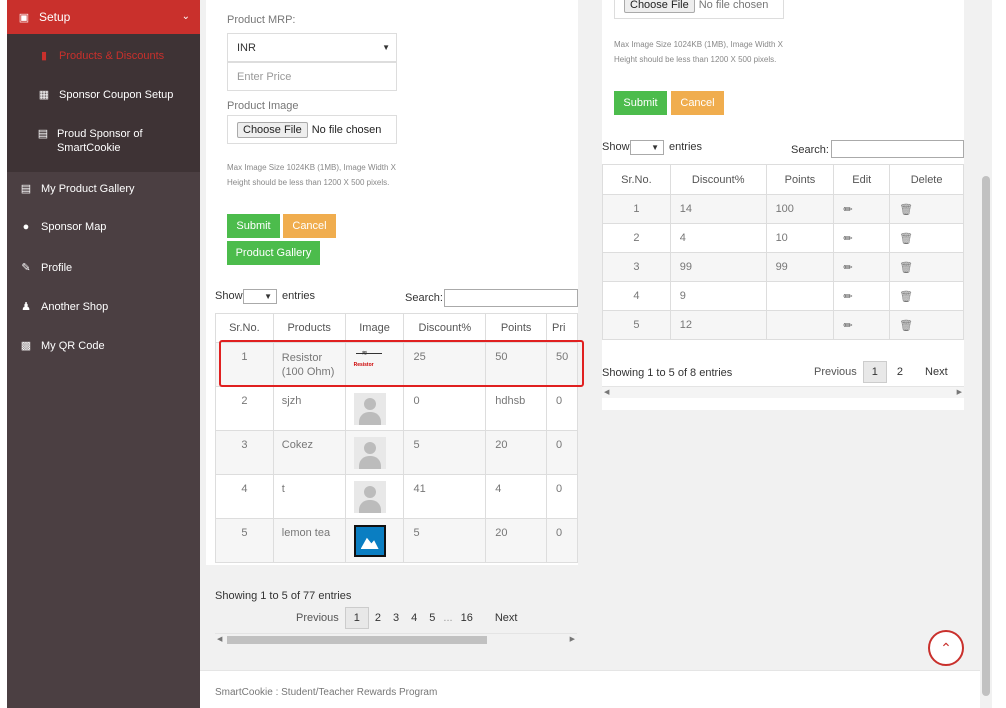 Image resolution: width=1006 pixels, height=708 pixels. I want to click on sidebar-item-qr-code: ▩ My QR Code, so click(62, 346).